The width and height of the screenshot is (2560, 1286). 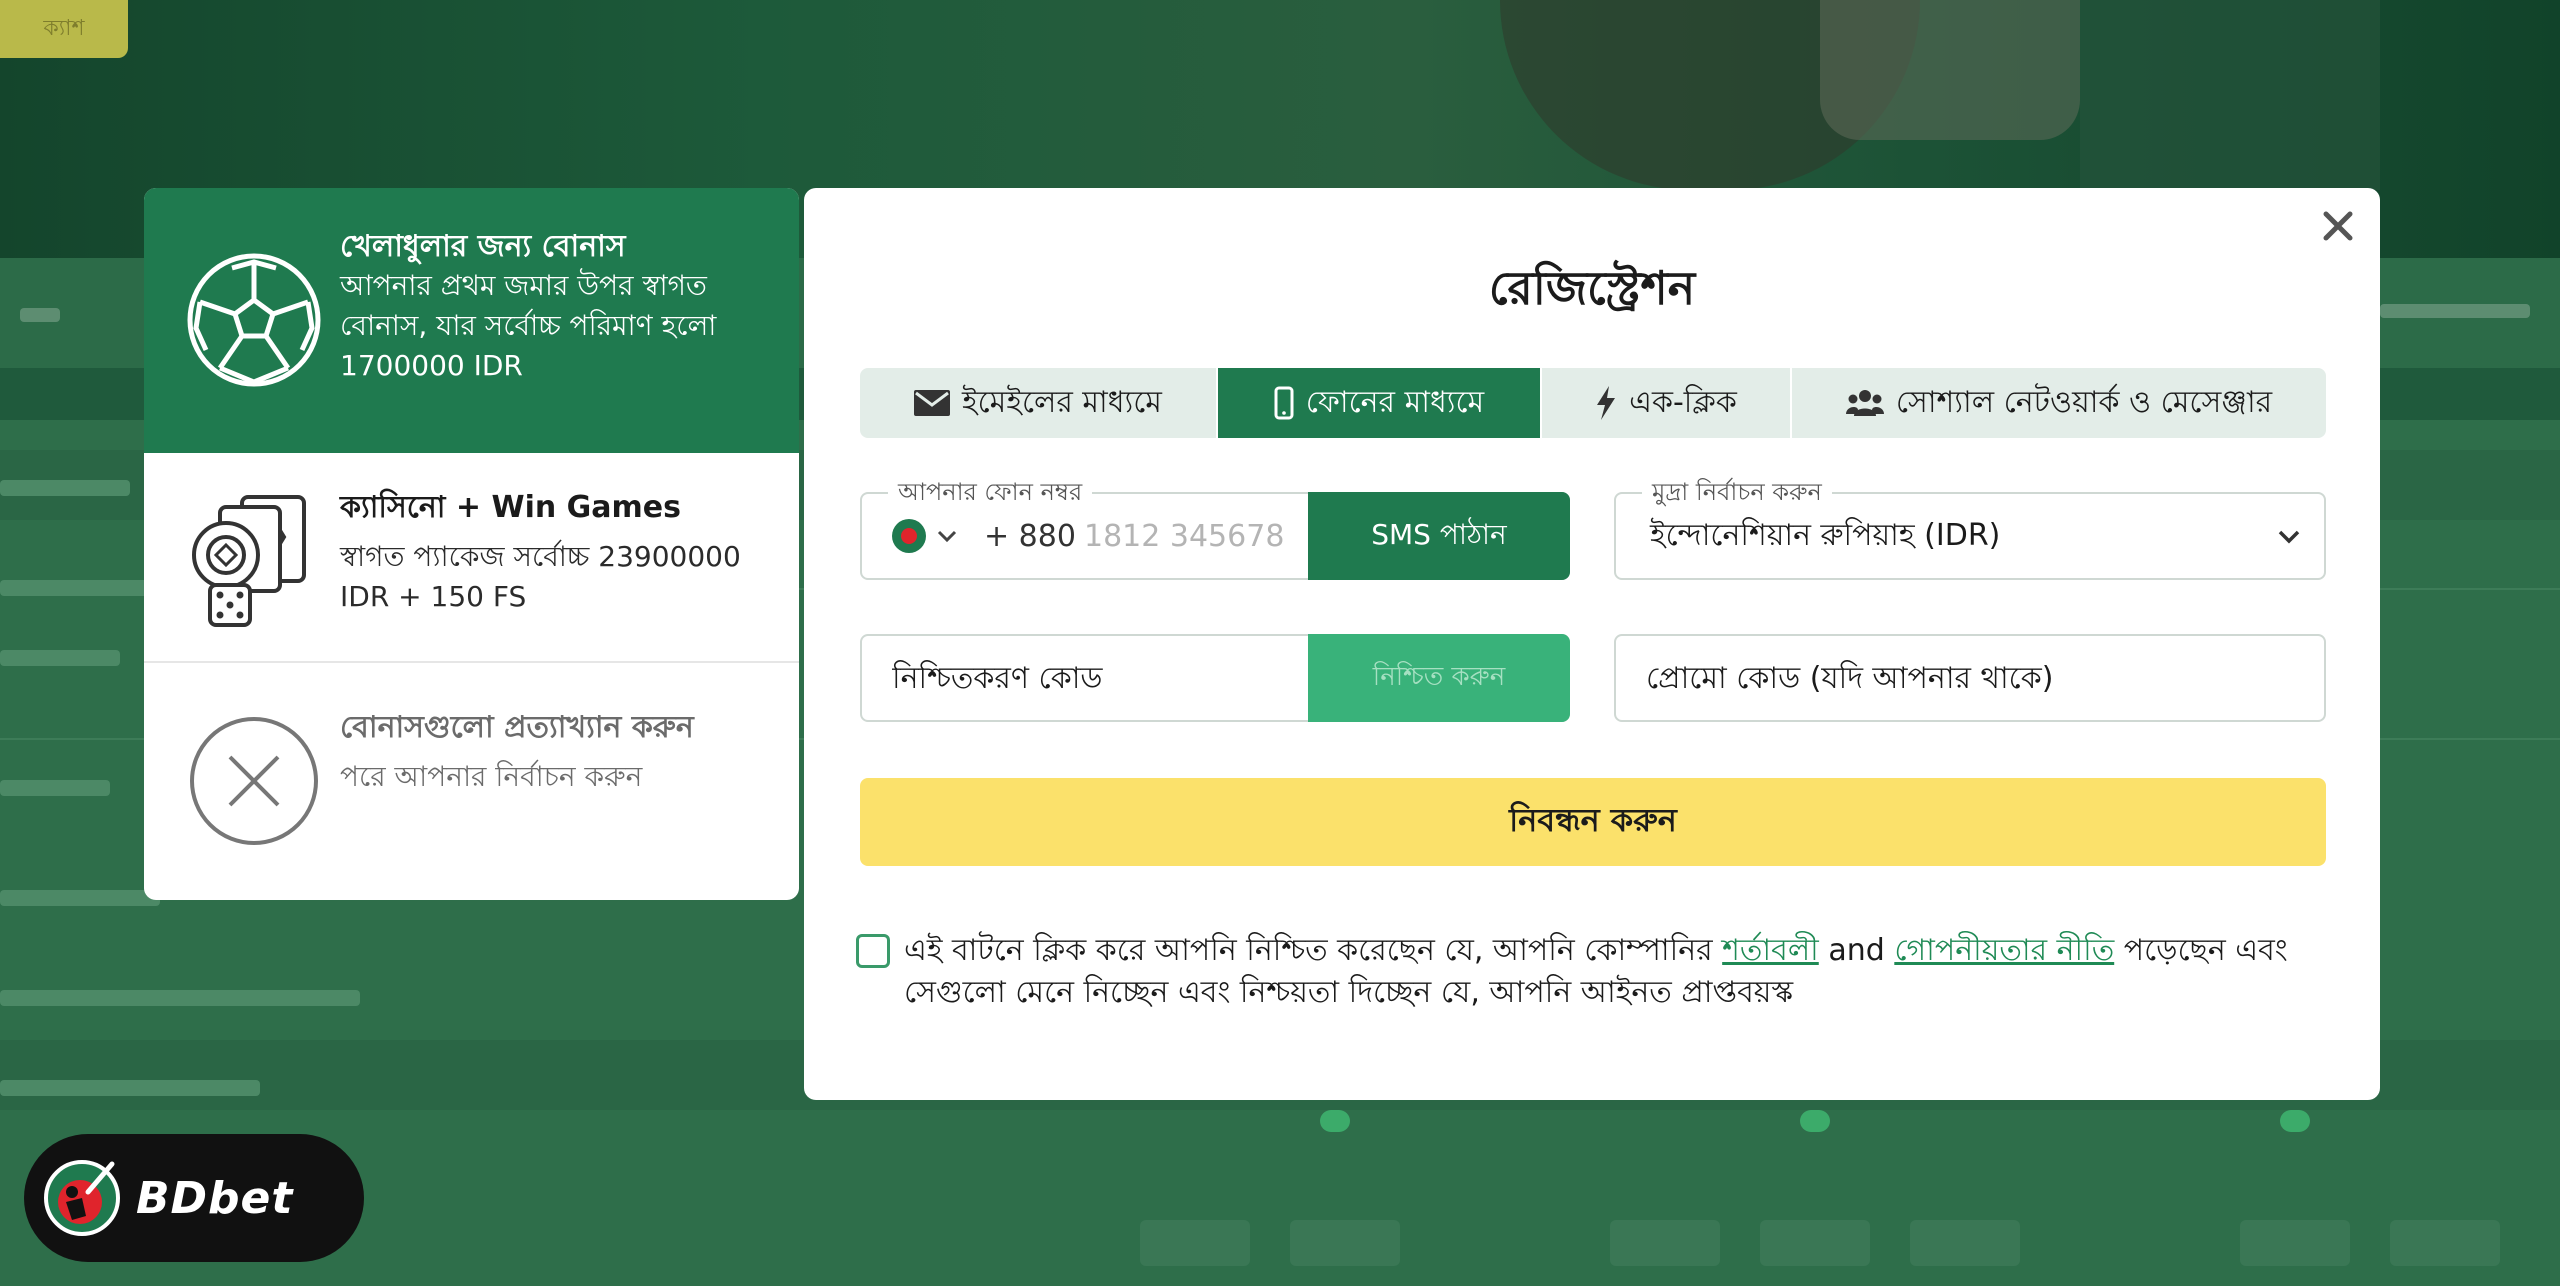 I want to click on cricket-player-logo-icon, so click(x=82, y=1198).